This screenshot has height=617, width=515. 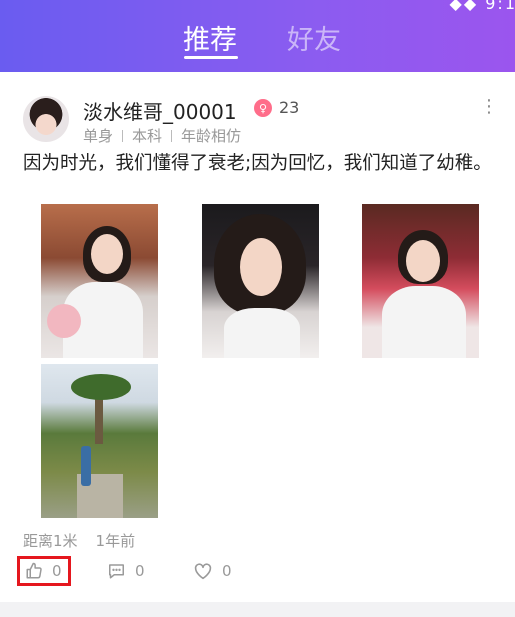 I want to click on like-count: 0, so click(x=57, y=571).